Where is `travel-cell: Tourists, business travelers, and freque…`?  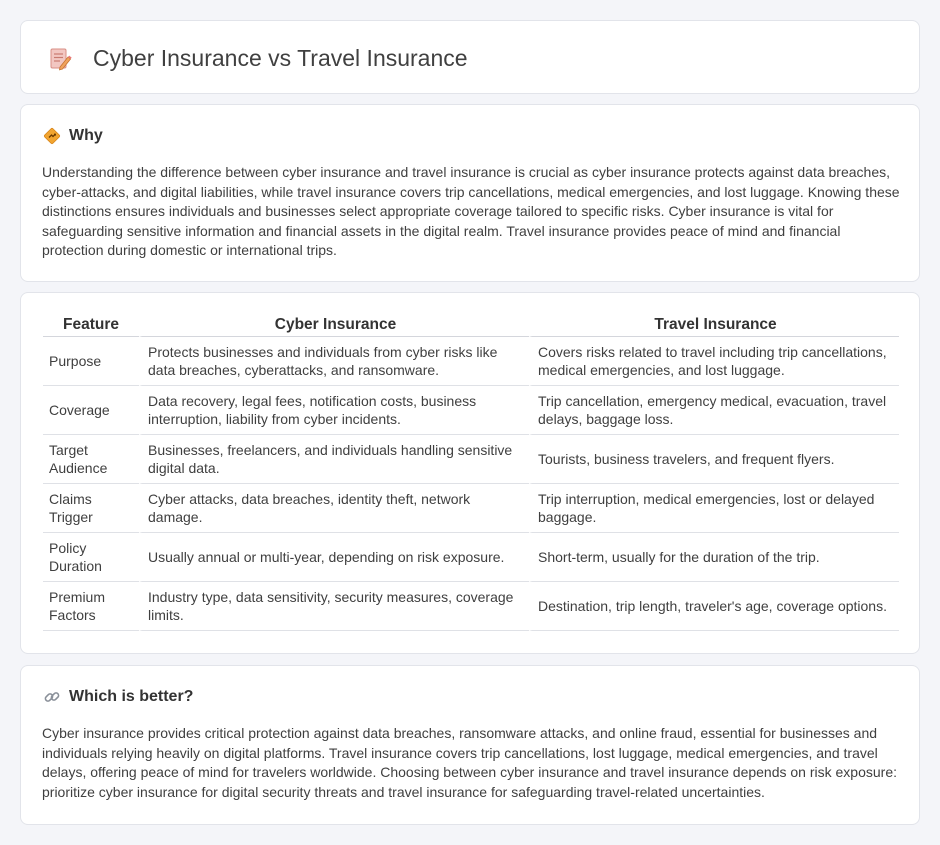
travel-cell: Tourists, business travelers, and freque… is located at coordinates (714, 459).